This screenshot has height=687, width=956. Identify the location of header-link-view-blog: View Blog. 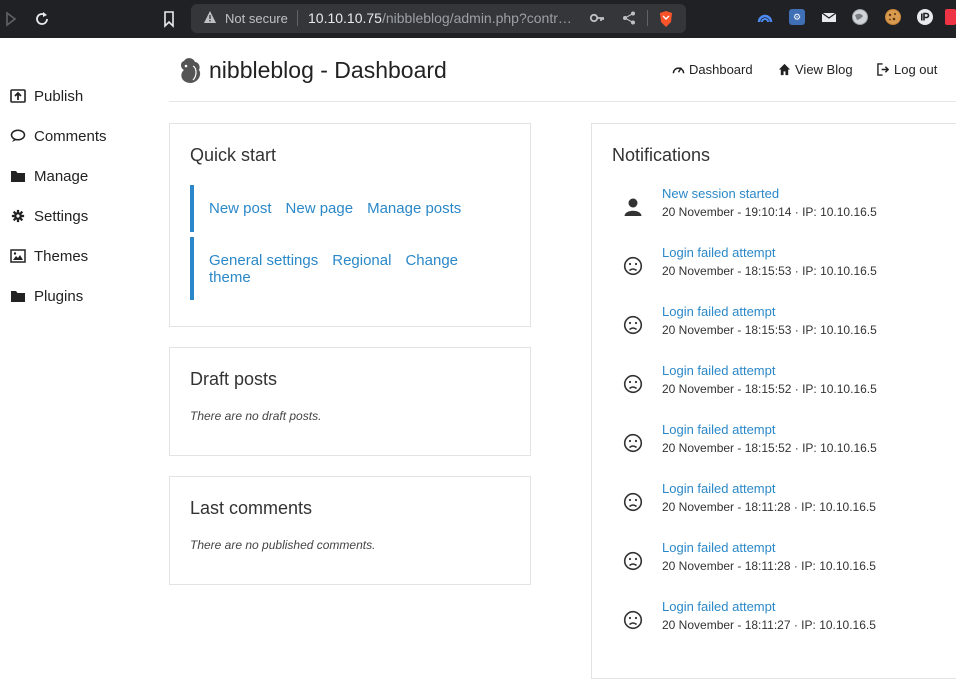
(815, 69).